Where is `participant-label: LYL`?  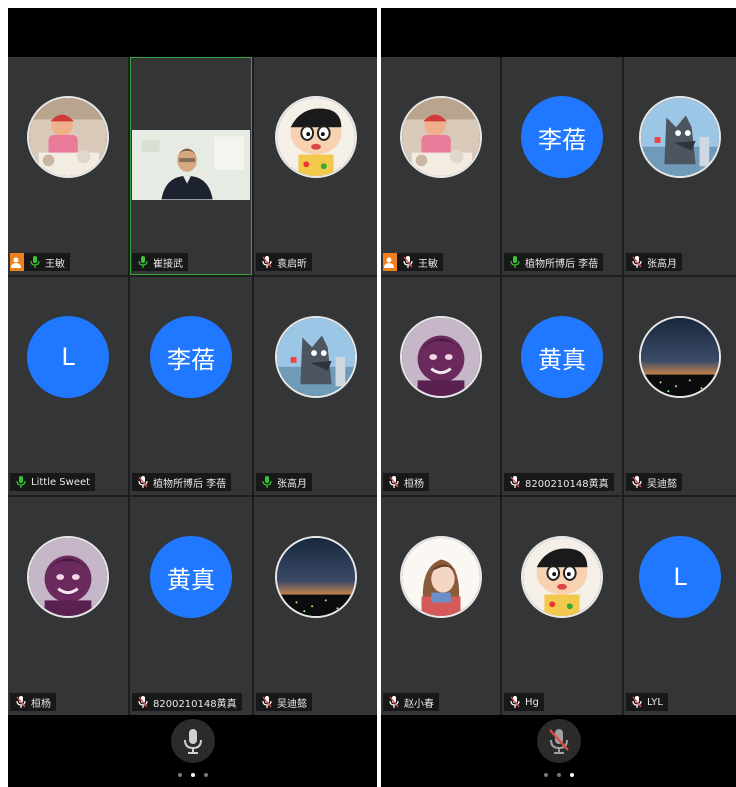
participant-label: LYL is located at coordinates (647, 702).